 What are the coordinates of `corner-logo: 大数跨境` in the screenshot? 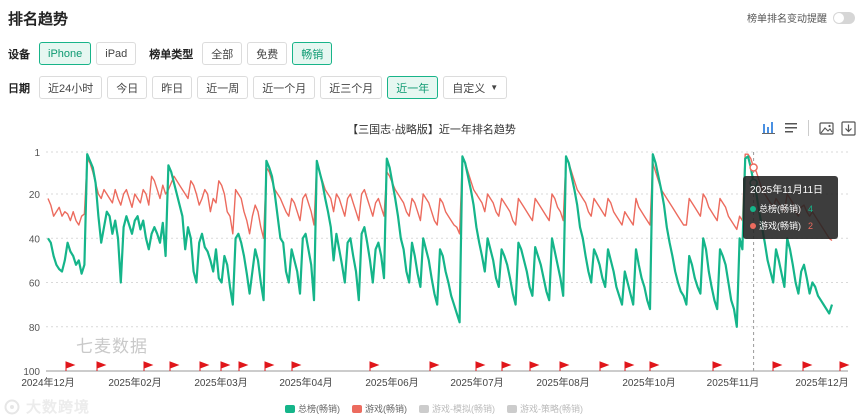 It's located at (47, 406).